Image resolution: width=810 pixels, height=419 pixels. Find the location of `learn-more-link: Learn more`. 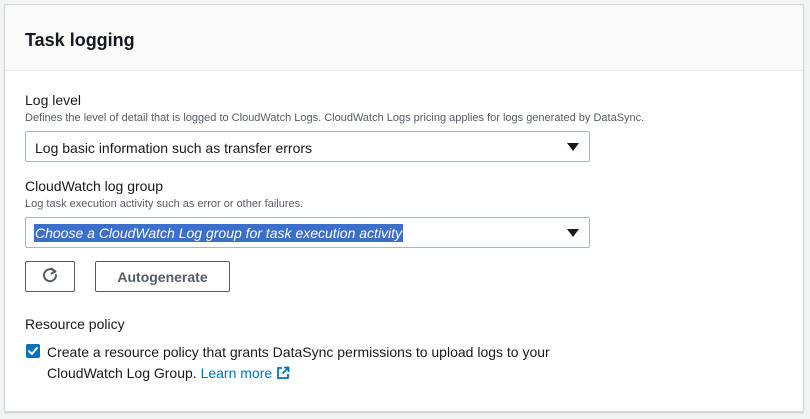

learn-more-link: Learn more is located at coordinates (245, 373).